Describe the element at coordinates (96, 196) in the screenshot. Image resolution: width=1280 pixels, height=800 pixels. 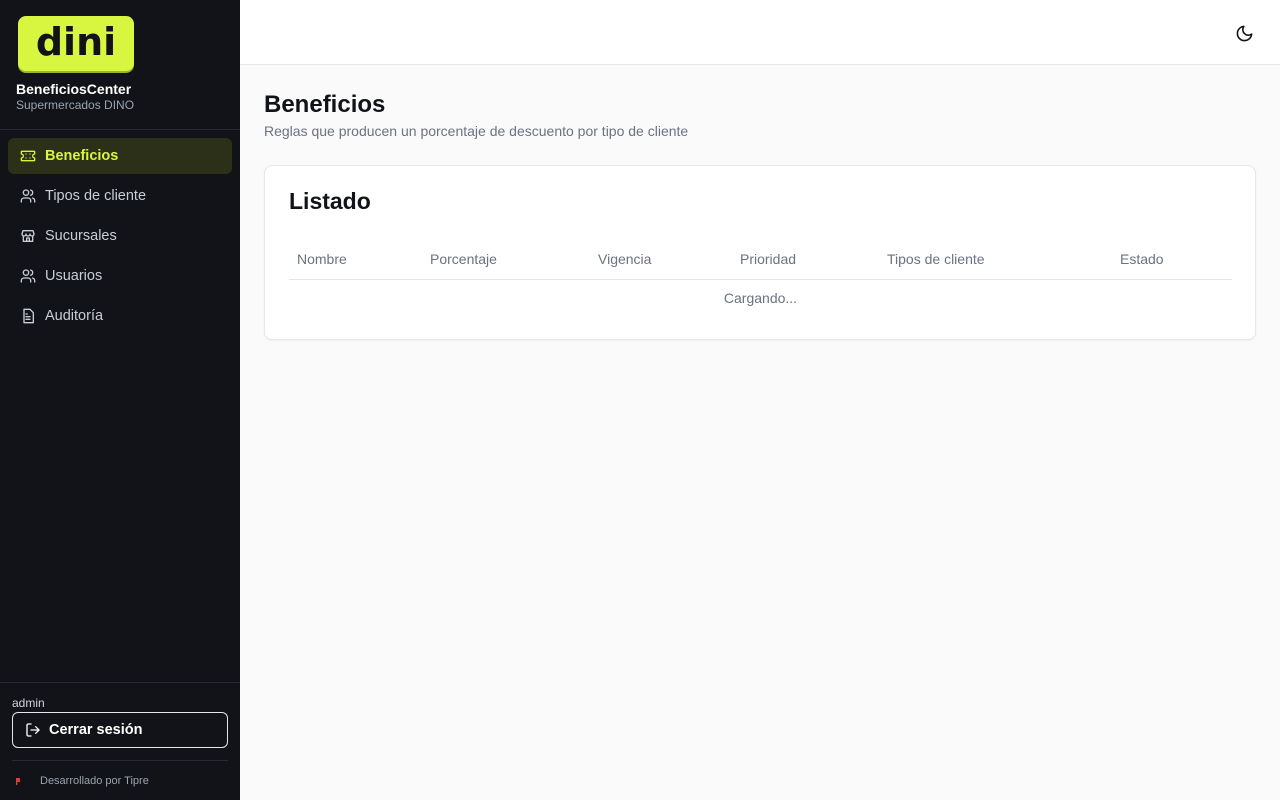
I see `sidebar-item-label: Tipos de cliente` at that location.